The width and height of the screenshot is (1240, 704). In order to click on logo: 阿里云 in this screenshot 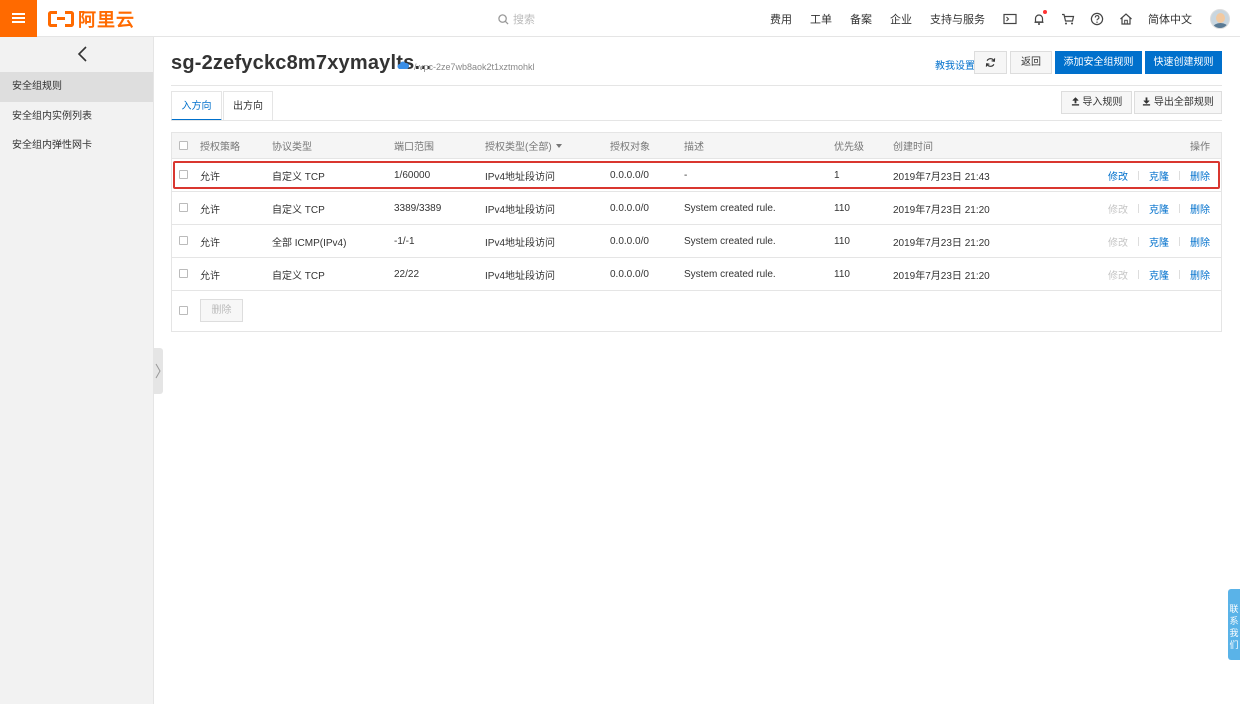, I will do `click(91, 19)`.